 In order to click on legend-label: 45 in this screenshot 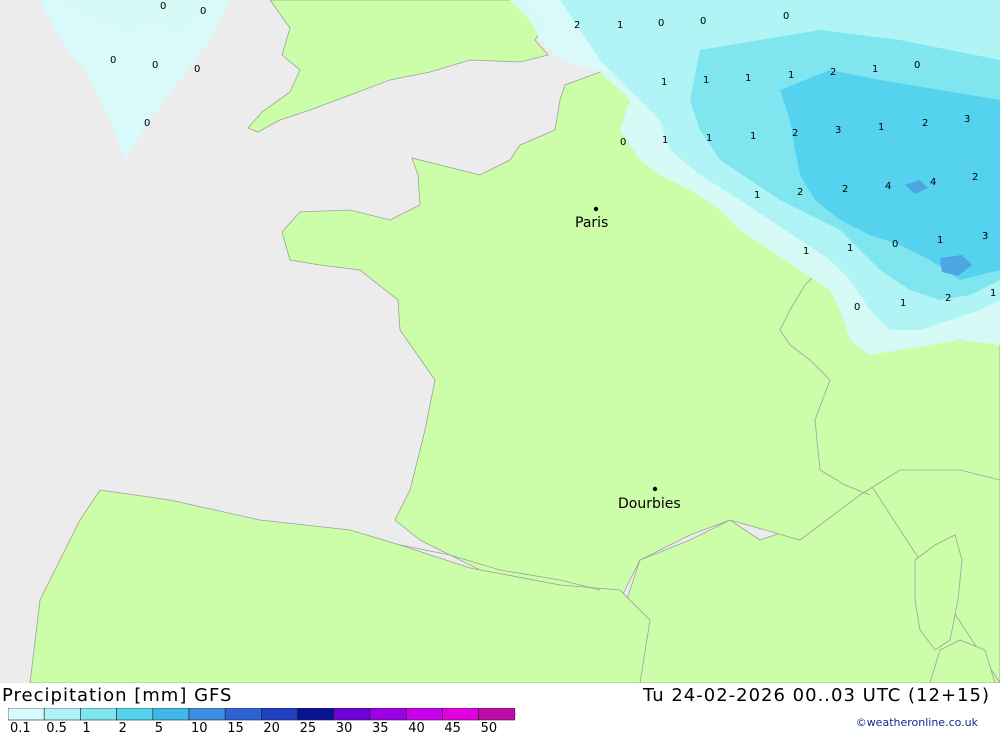, I will do `click(452, 727)`.